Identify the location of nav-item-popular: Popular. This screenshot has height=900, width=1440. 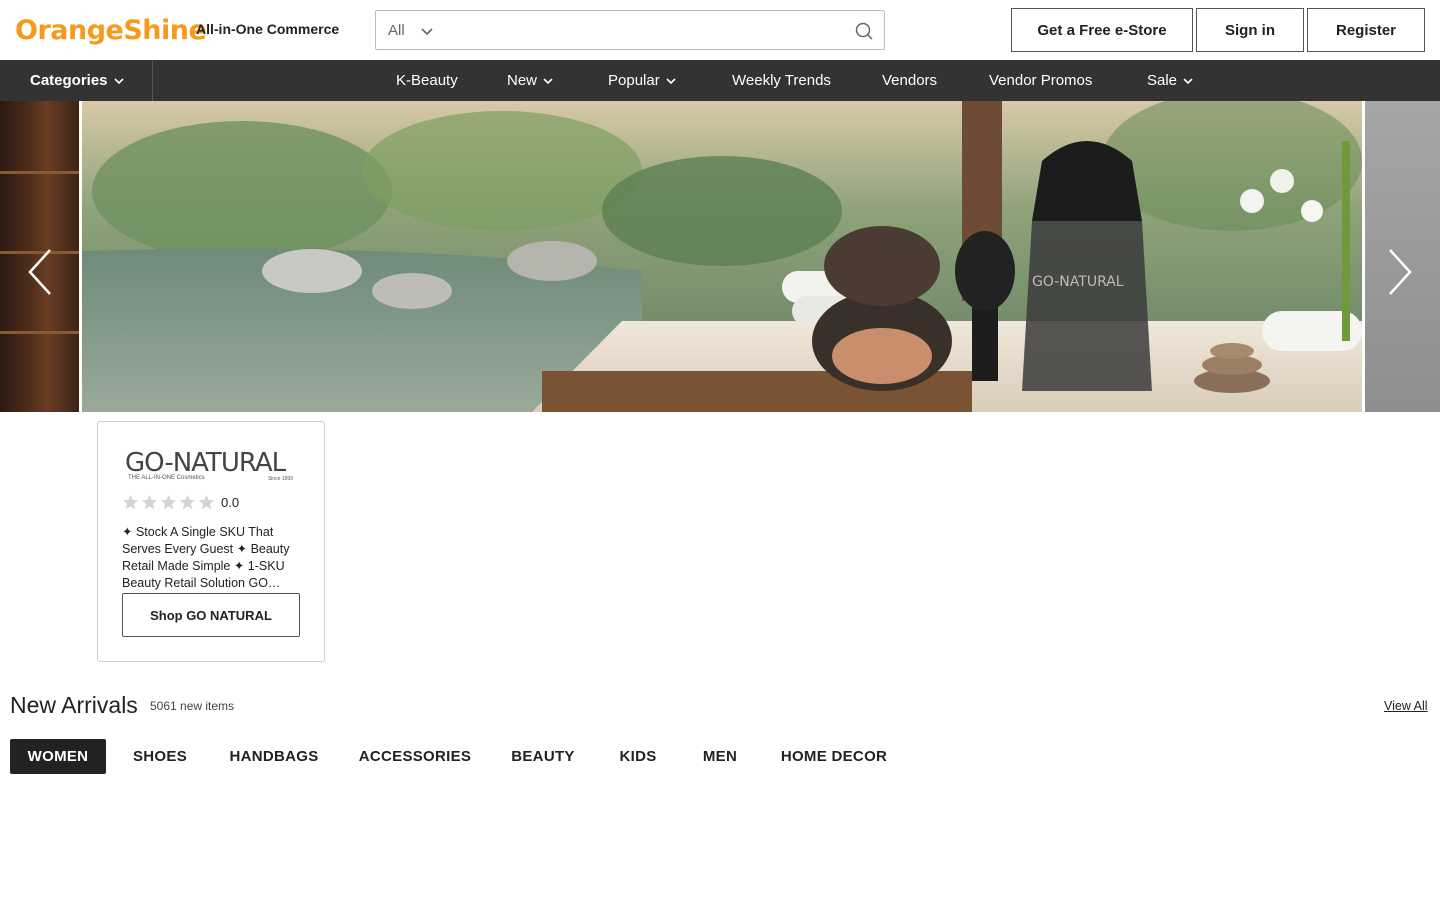
(642, 80).